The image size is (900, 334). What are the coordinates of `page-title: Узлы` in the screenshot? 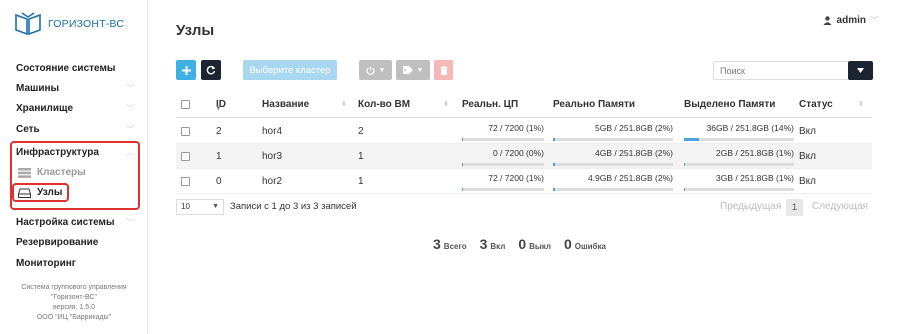 It's located at (195, 30).